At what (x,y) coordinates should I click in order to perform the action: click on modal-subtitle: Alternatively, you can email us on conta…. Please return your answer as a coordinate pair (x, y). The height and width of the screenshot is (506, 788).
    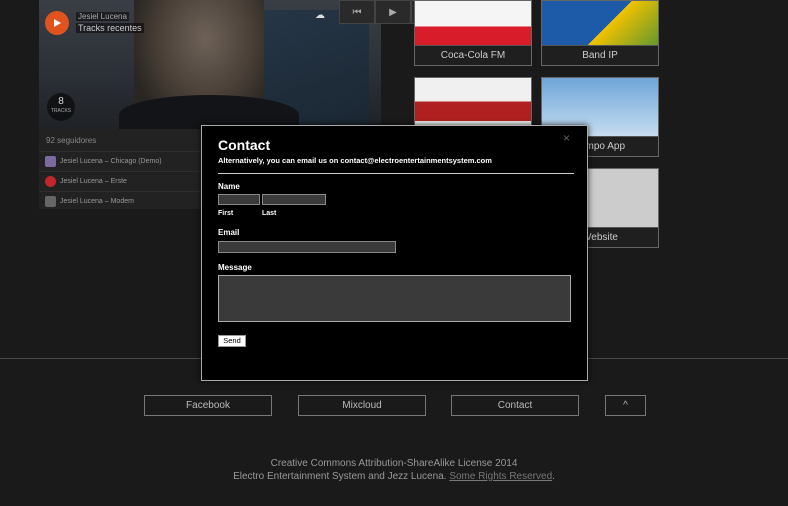
    Looking at the image, I should click on (355, 160).